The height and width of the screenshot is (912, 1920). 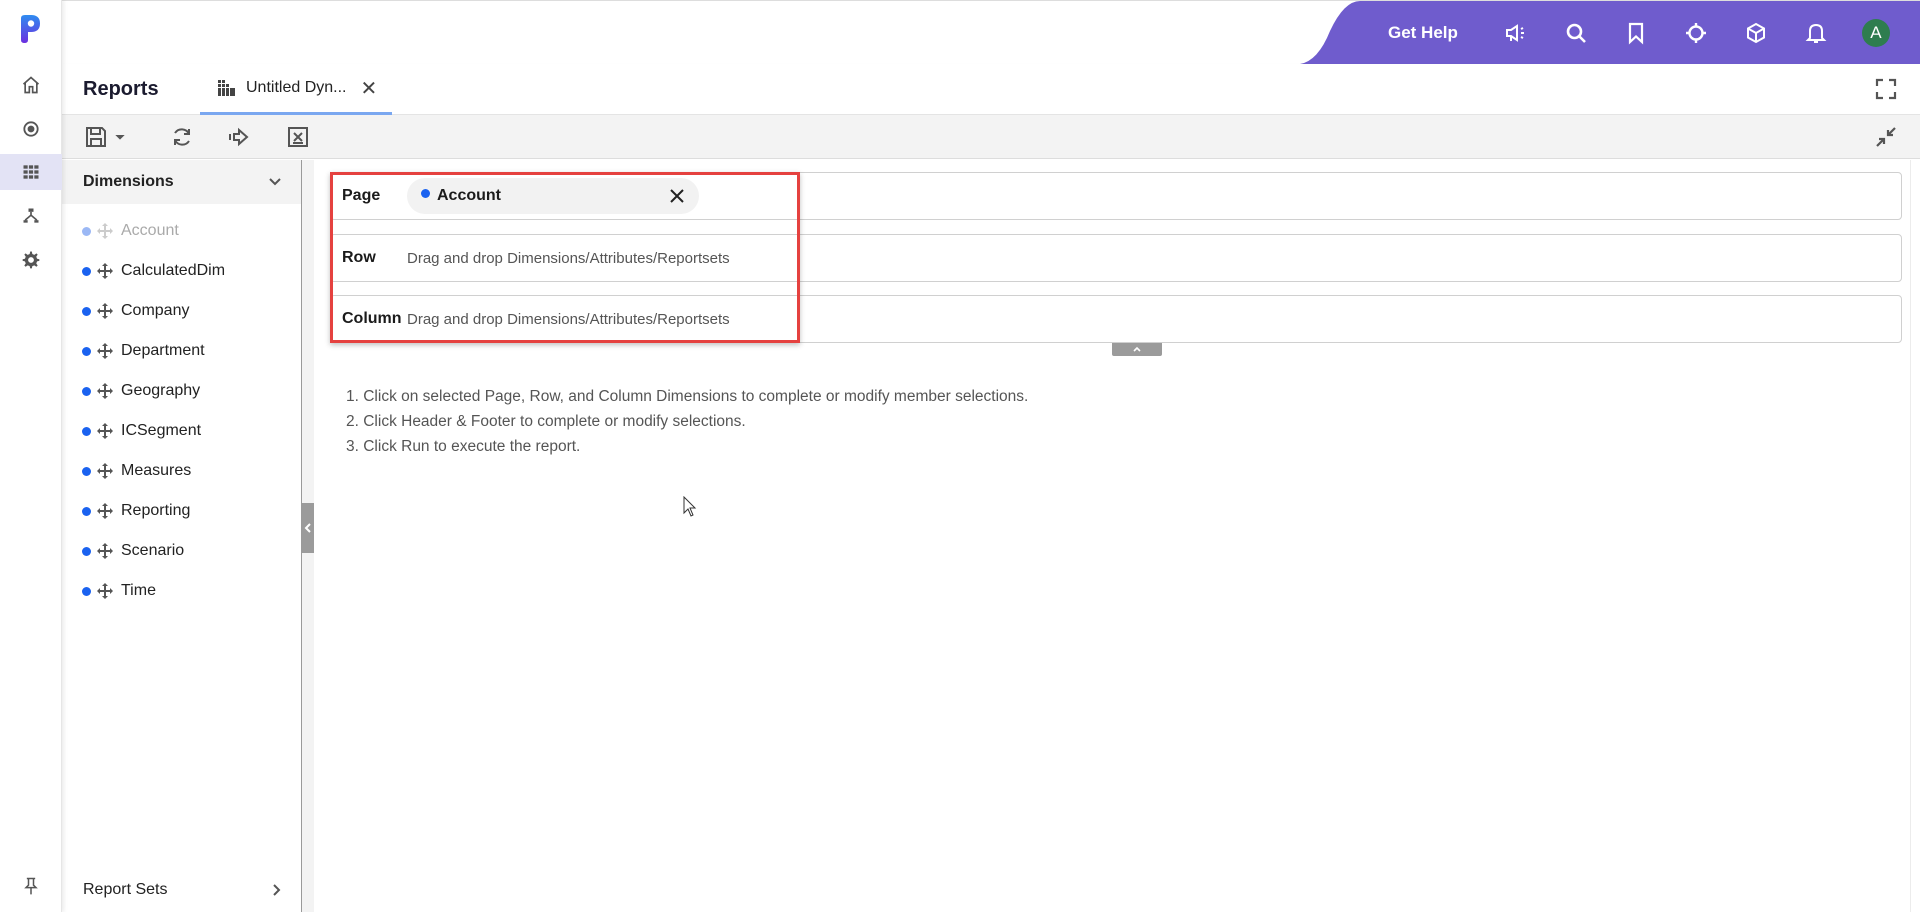 I want to click on bookmarks-button, so click(x=1636, y=33).